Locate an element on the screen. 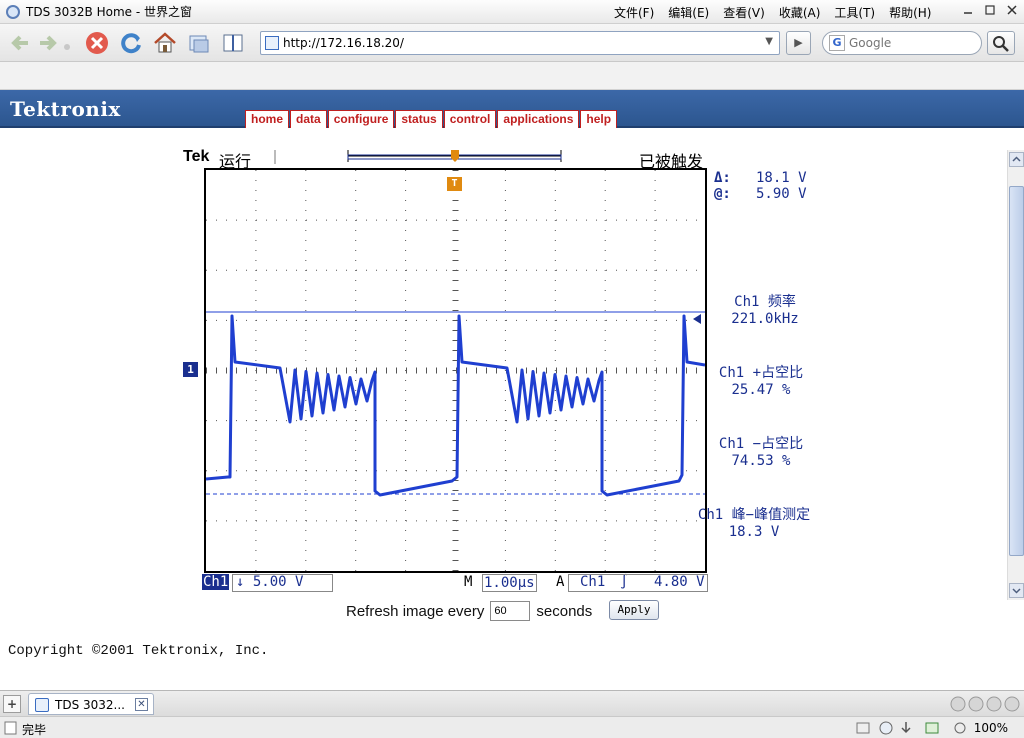  google-icon: G is located at coordinates (837, 43).